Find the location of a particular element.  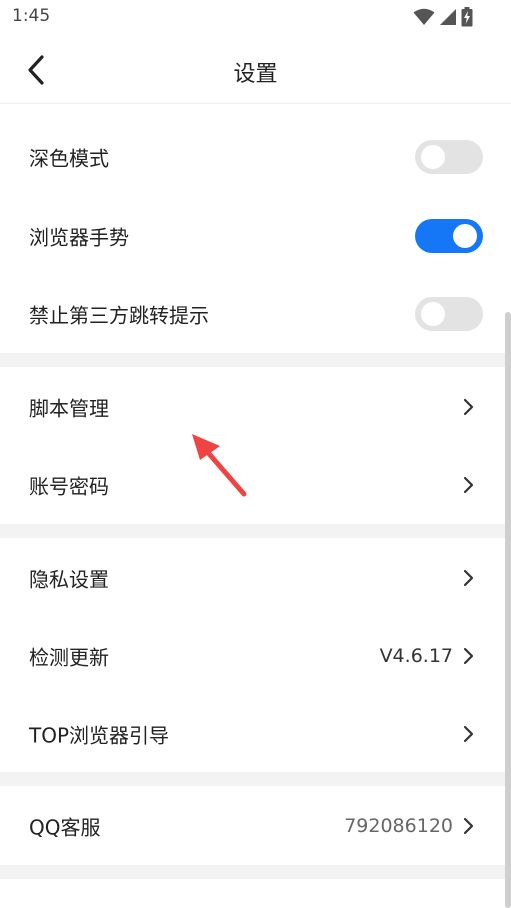

top-browser-guide-row: TOP浏览器引导 is located at coordinates (255, 734).